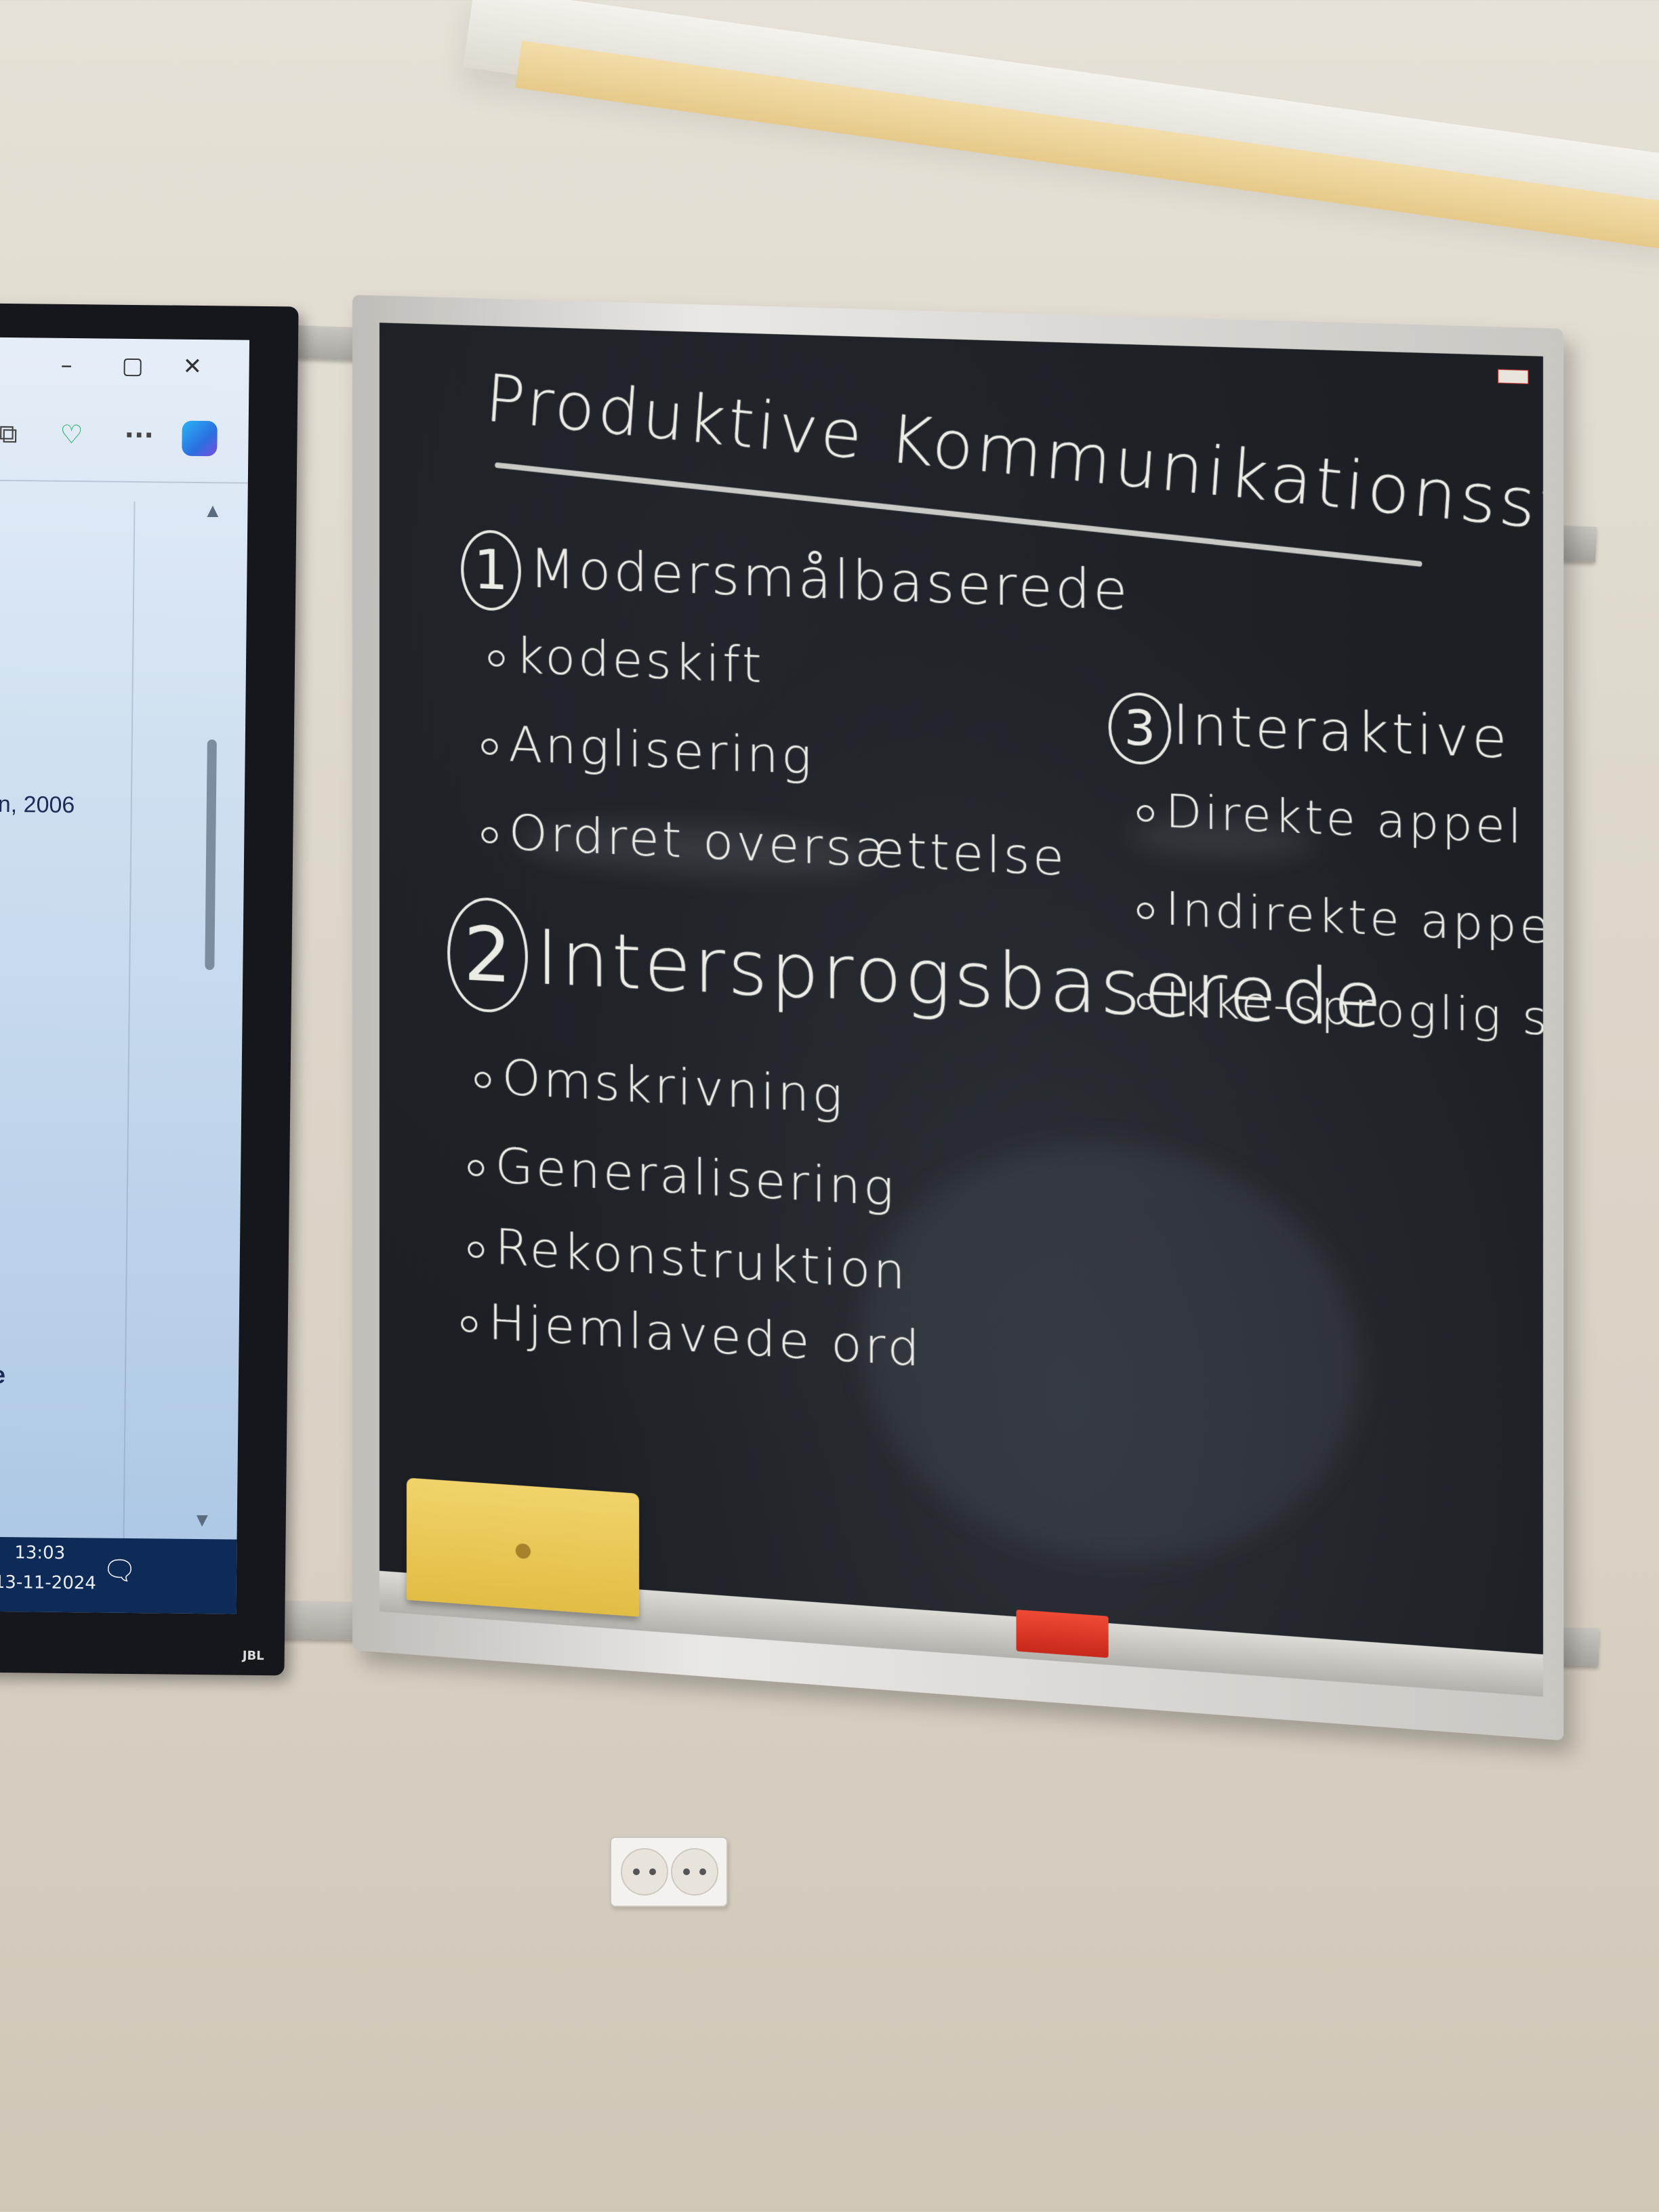  I want to click on health-icon: ♡, so click(72, 434).